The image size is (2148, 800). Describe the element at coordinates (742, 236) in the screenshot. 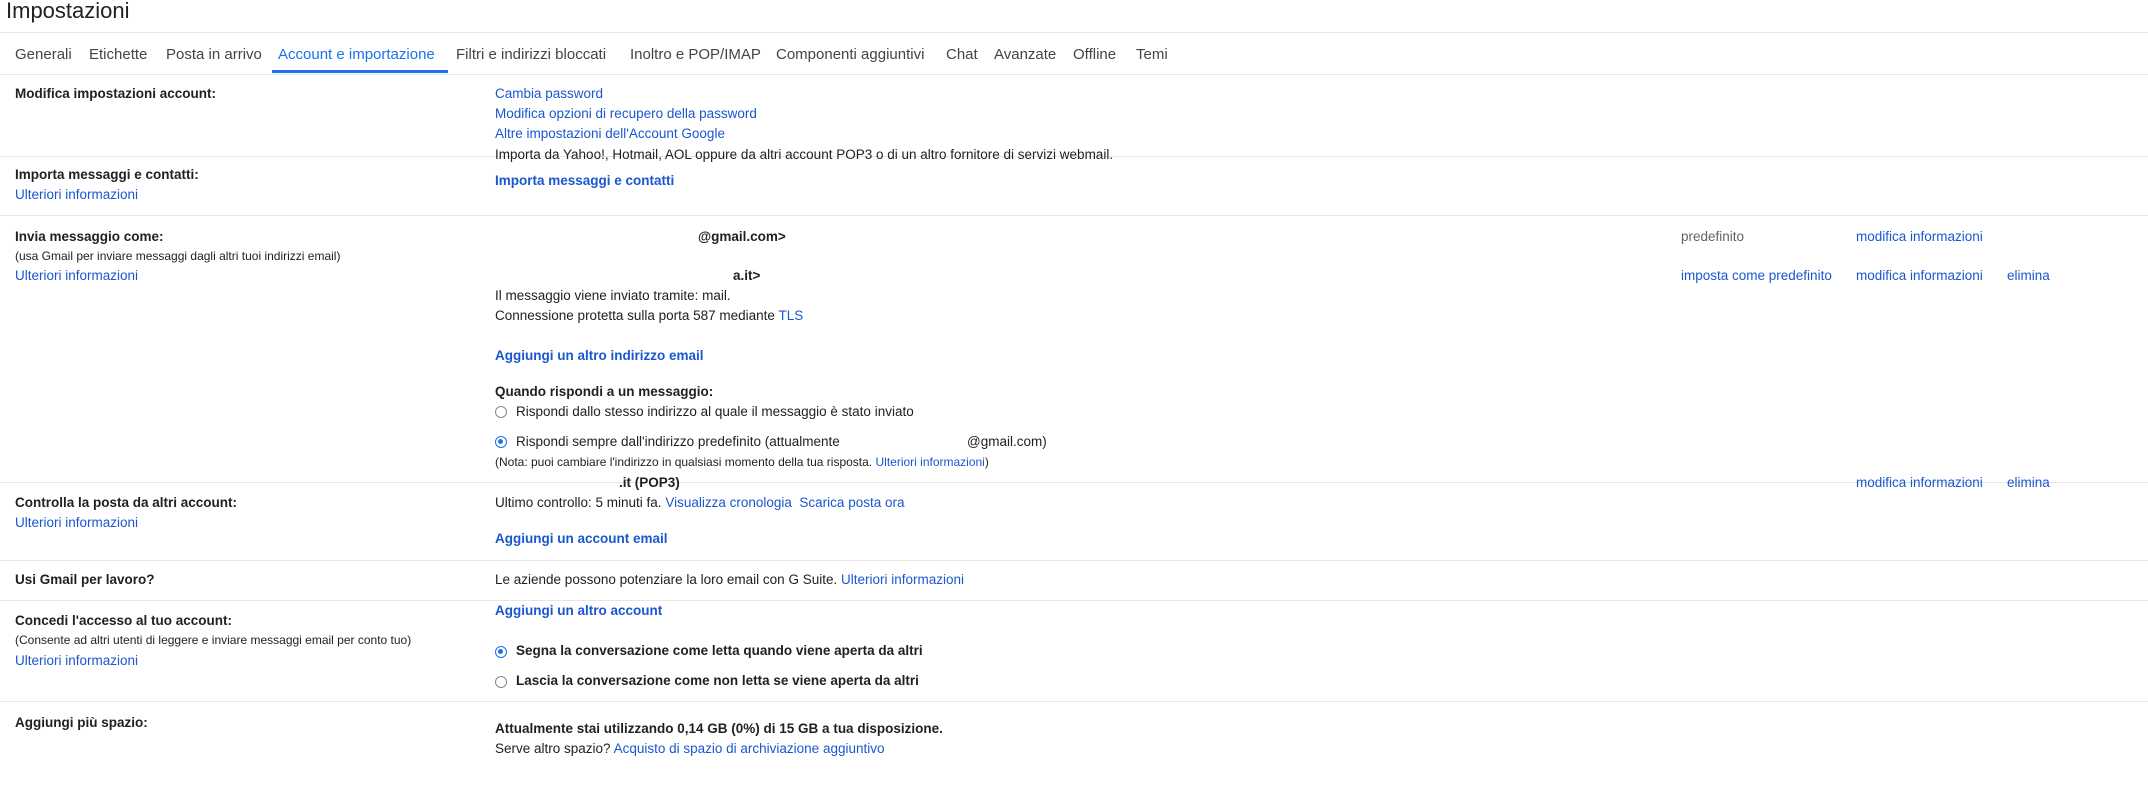

I see `send-as-address-1: @gmail.com>` at that location.